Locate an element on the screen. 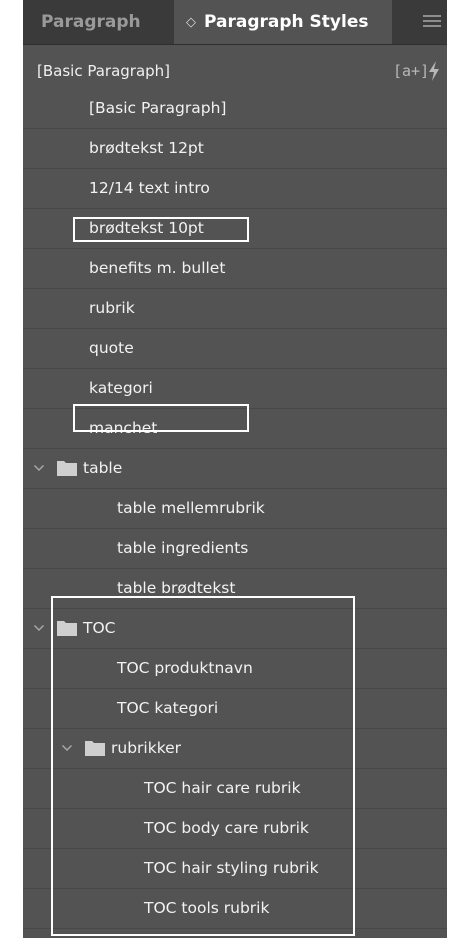 Image resolution: width=464 pixels, height=938 pixels. style-group-rubrikker: rubrikker is located at coordinates (235, 749).